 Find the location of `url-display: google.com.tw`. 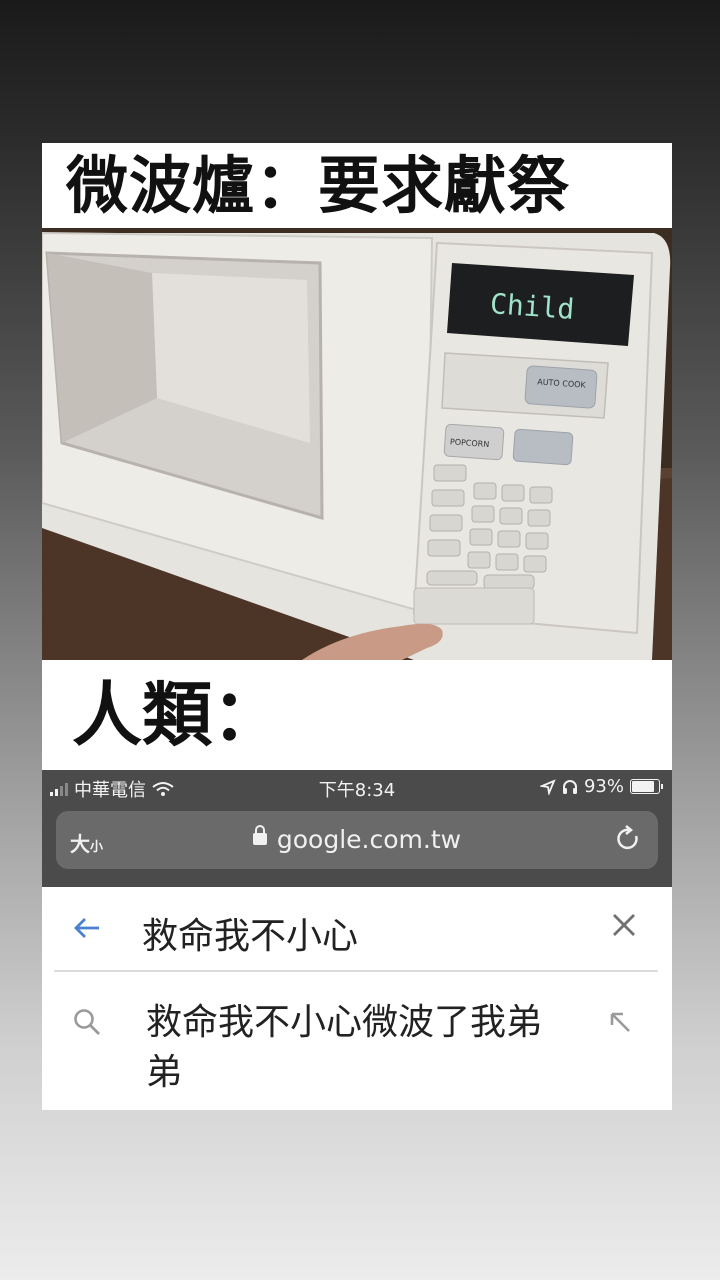

url-display: google.com.tw is located at coordinates (357, 839).